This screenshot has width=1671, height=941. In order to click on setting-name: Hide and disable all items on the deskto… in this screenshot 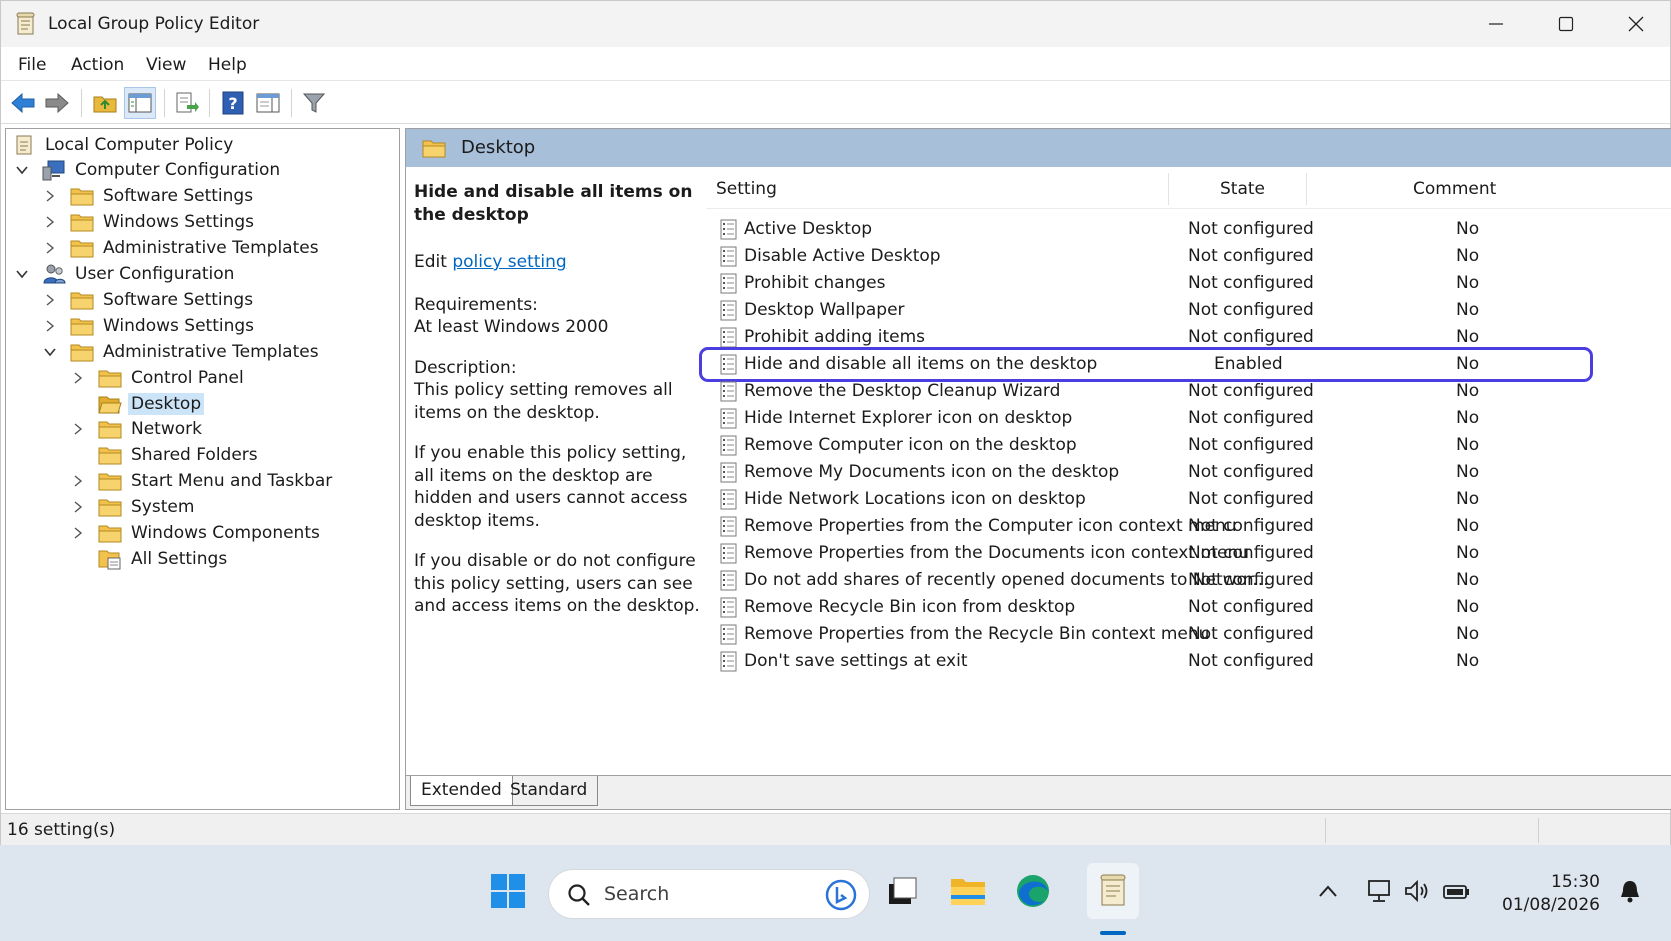, I will do `click(921, 364)`.